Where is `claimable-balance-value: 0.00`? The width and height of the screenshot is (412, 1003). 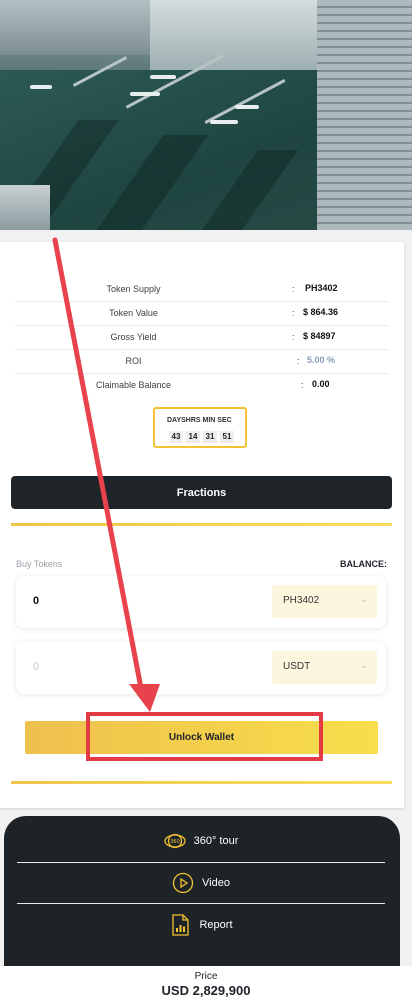
claimable-balance-value: 0.00 is located at coordinates (321, 384).